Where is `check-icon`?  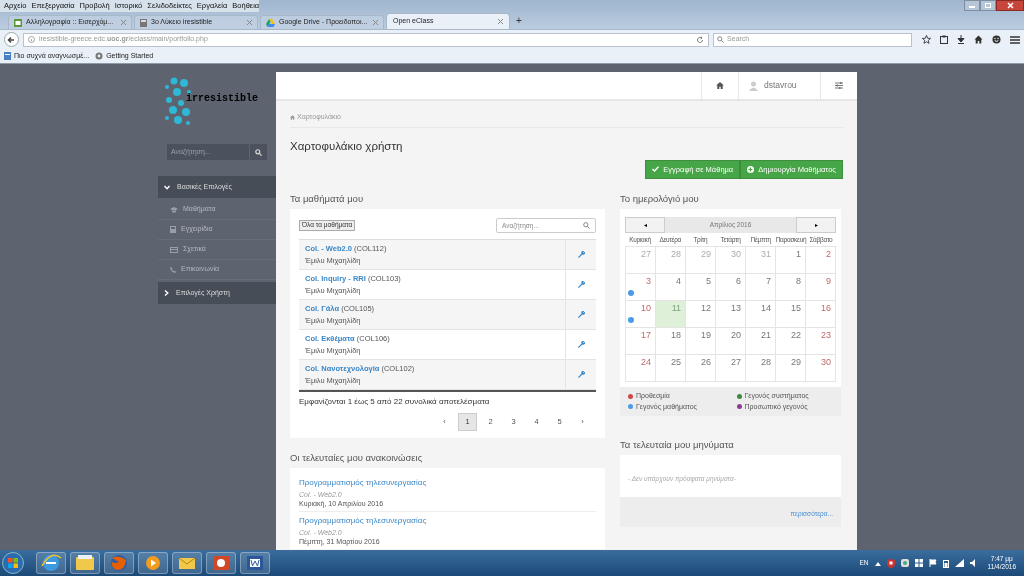 check-icon is located at coordinates (656, 169).